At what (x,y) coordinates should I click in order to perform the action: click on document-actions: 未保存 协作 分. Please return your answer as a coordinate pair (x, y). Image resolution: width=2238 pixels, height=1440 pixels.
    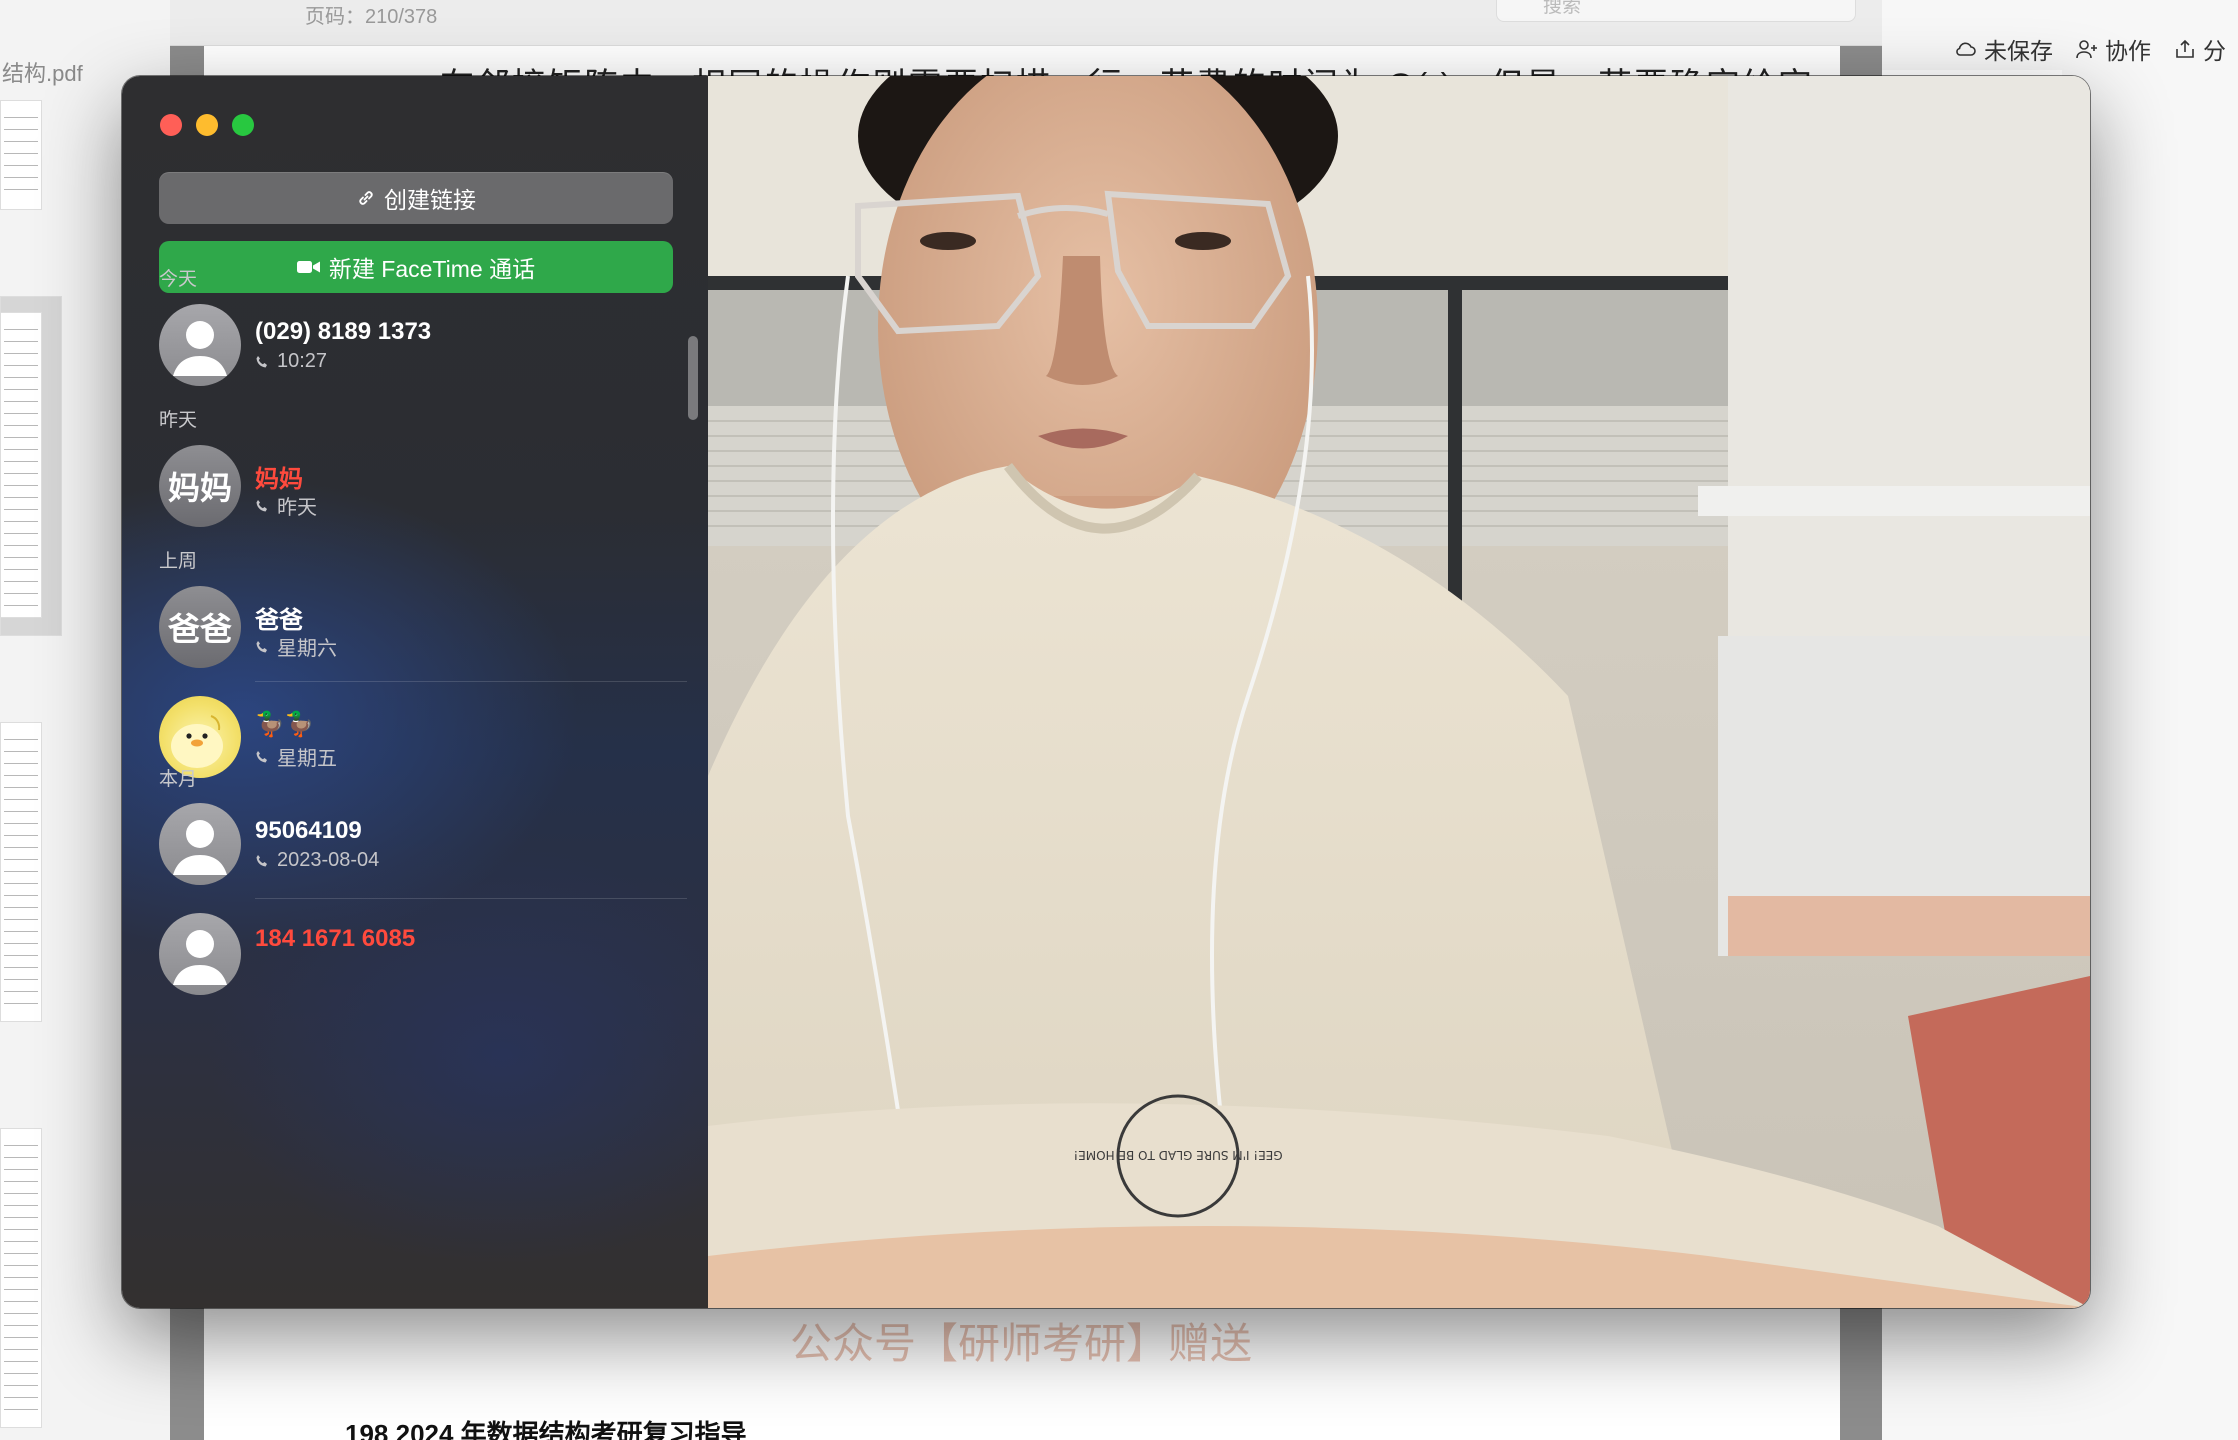
    Looking at the image, I should click on (2090, 49).